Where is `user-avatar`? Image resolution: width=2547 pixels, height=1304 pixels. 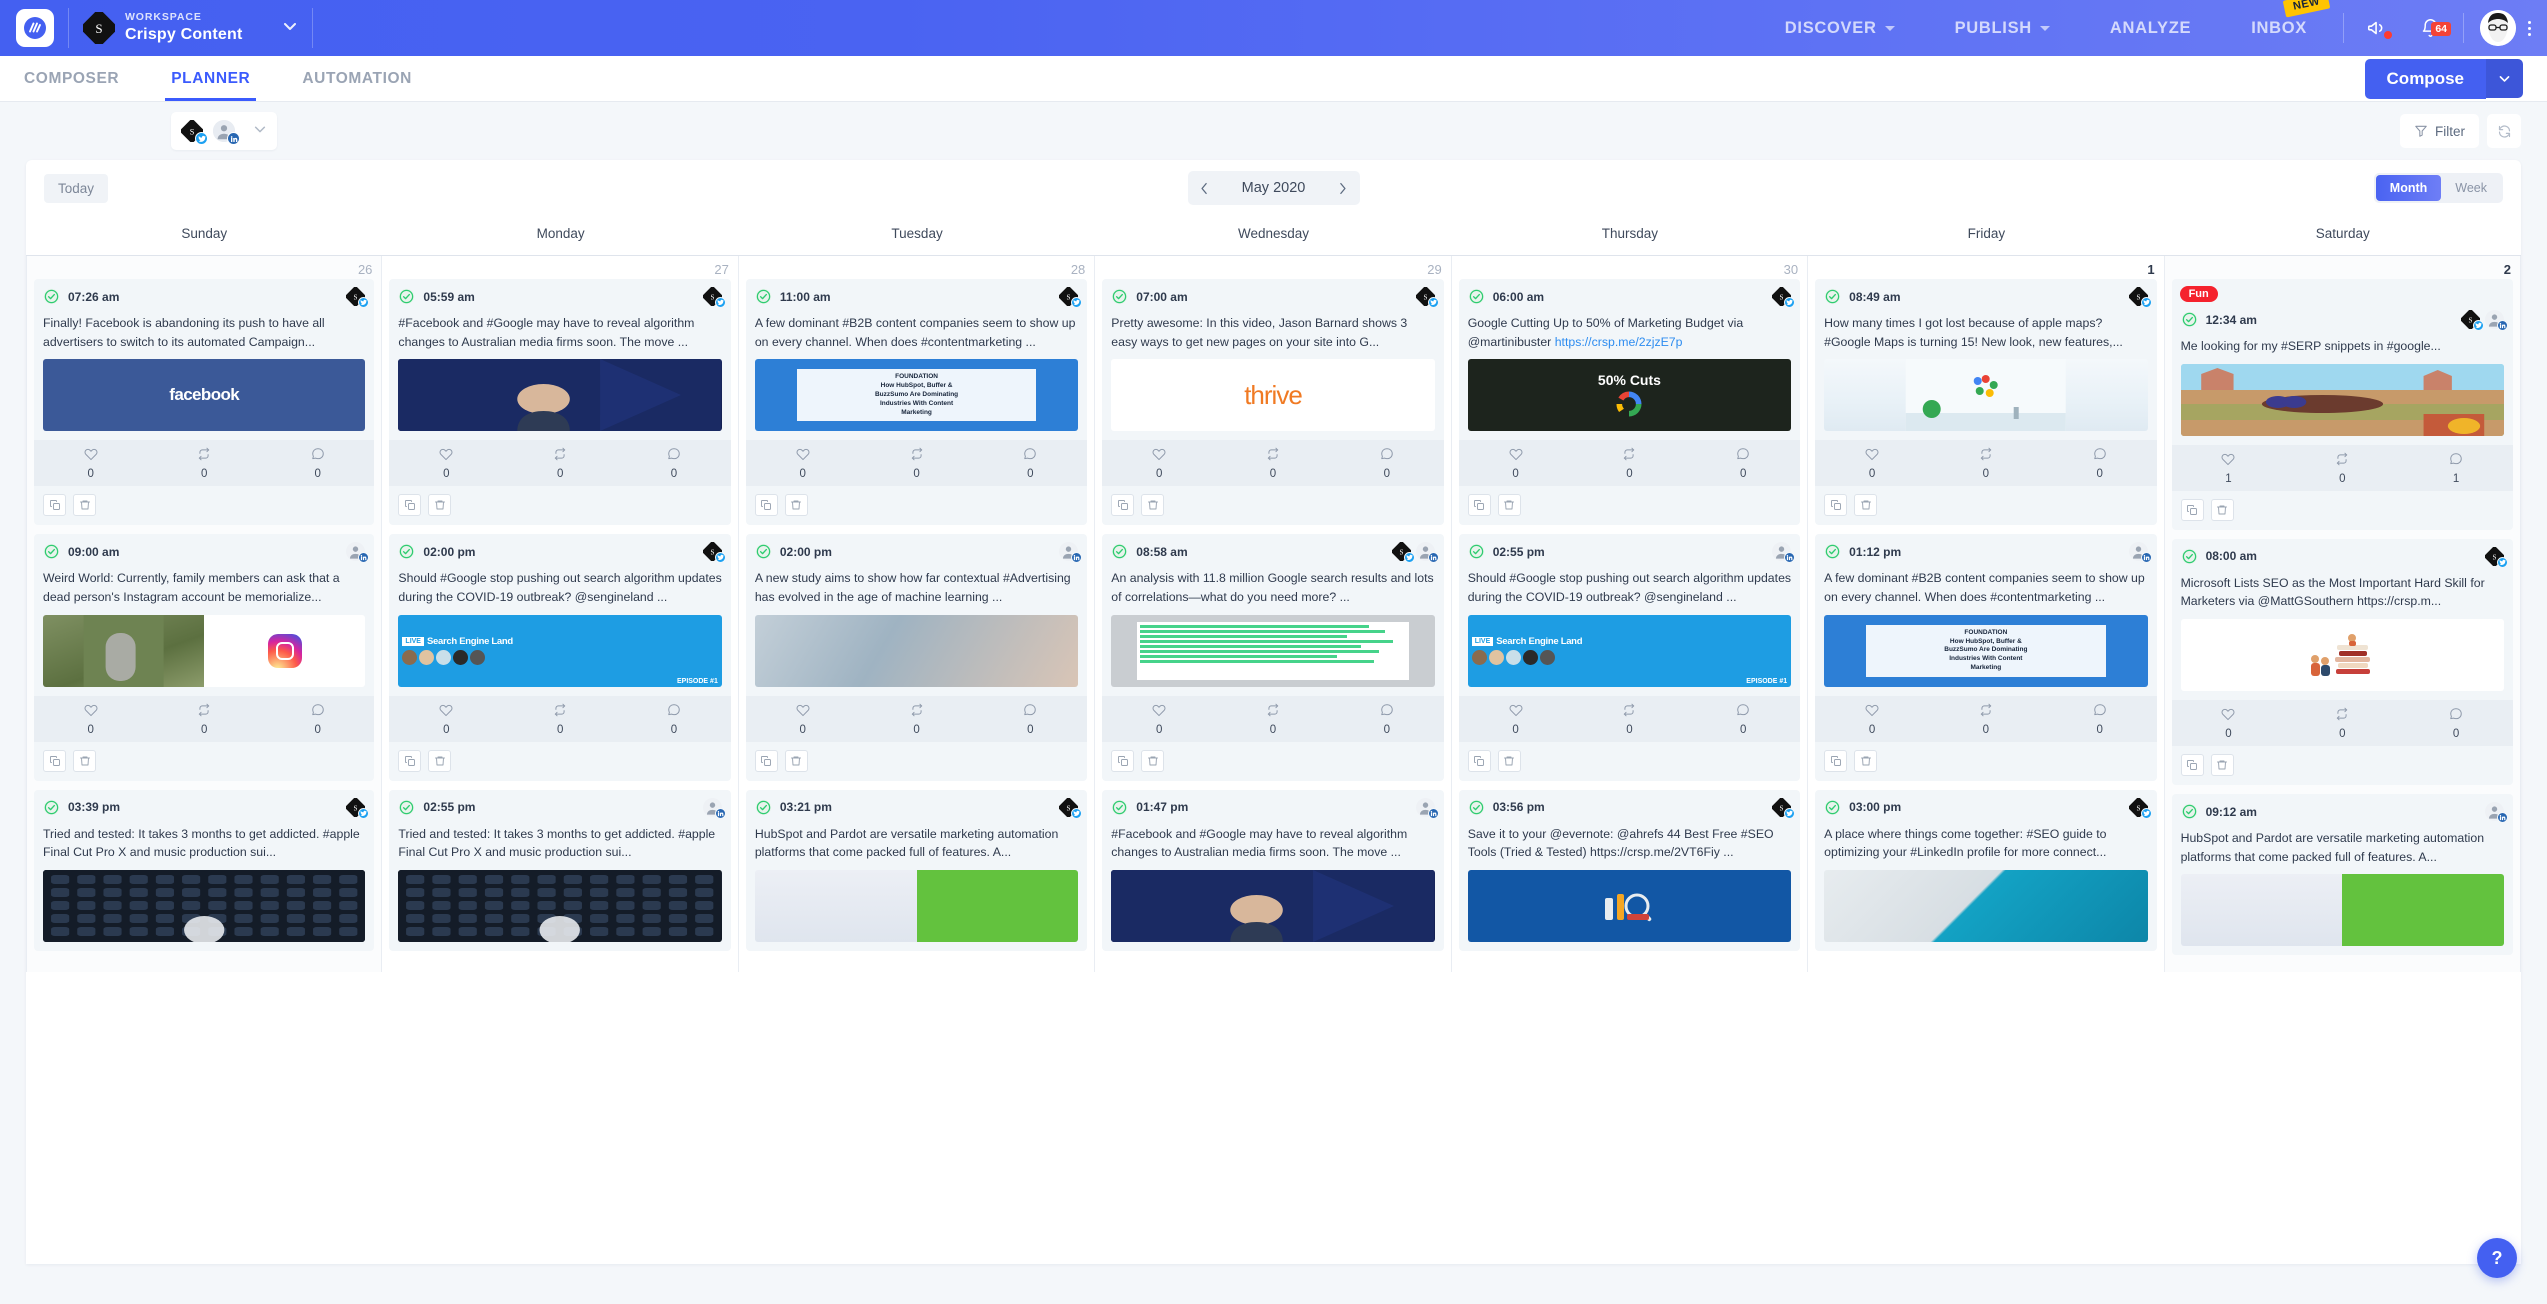
user-avatar is located at coordinates (2498, 28).